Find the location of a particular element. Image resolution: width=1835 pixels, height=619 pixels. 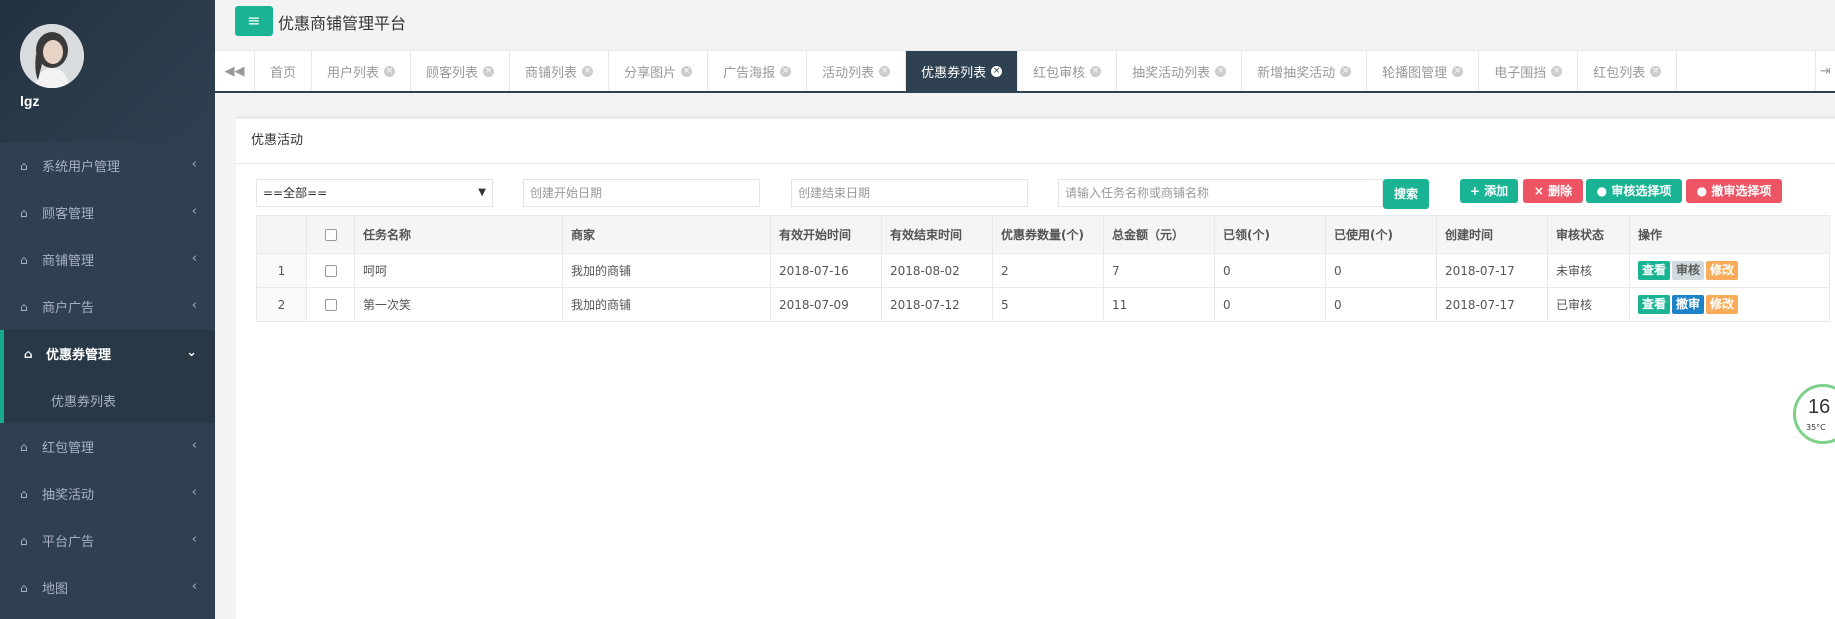

tab-activity-list: 活动列表 × is located at coordinates (857, 71).